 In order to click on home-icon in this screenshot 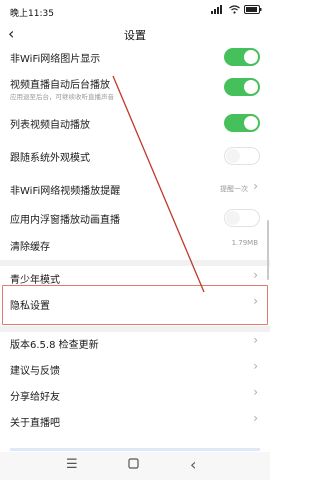, I will do `click(133, 465)`.